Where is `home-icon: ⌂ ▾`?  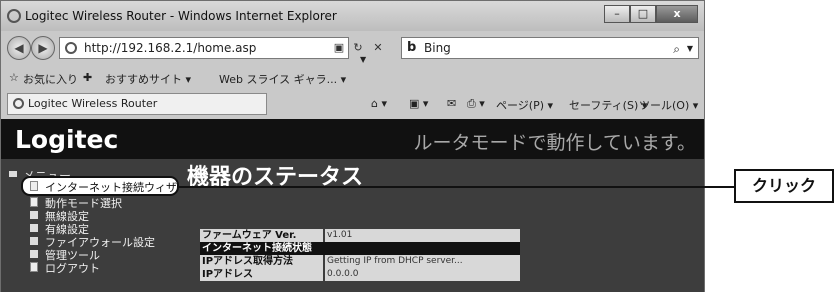 home-icon: ⌂ ▾ is located at coordinates (379, 103).